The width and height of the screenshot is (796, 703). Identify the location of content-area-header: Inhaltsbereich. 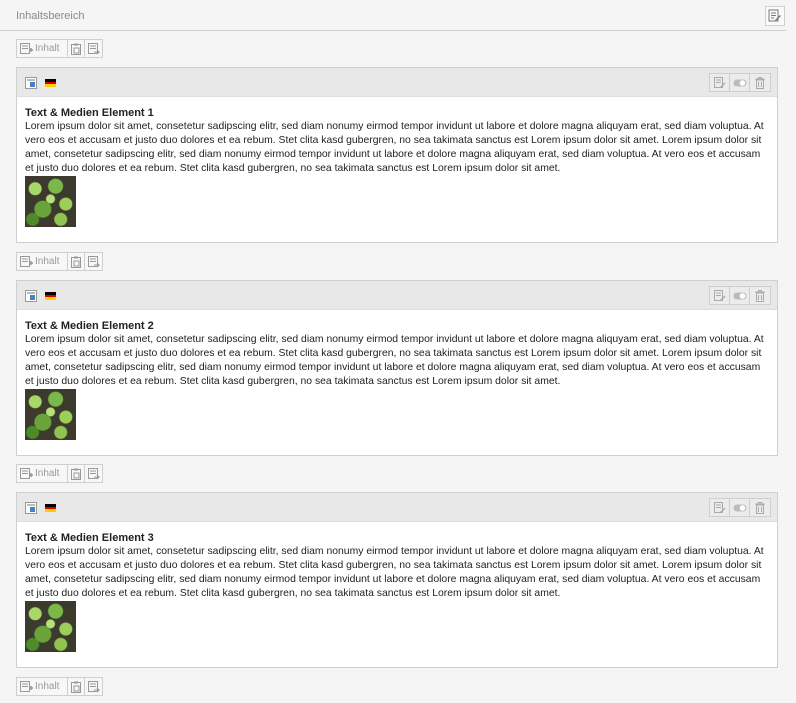
(393, 15).